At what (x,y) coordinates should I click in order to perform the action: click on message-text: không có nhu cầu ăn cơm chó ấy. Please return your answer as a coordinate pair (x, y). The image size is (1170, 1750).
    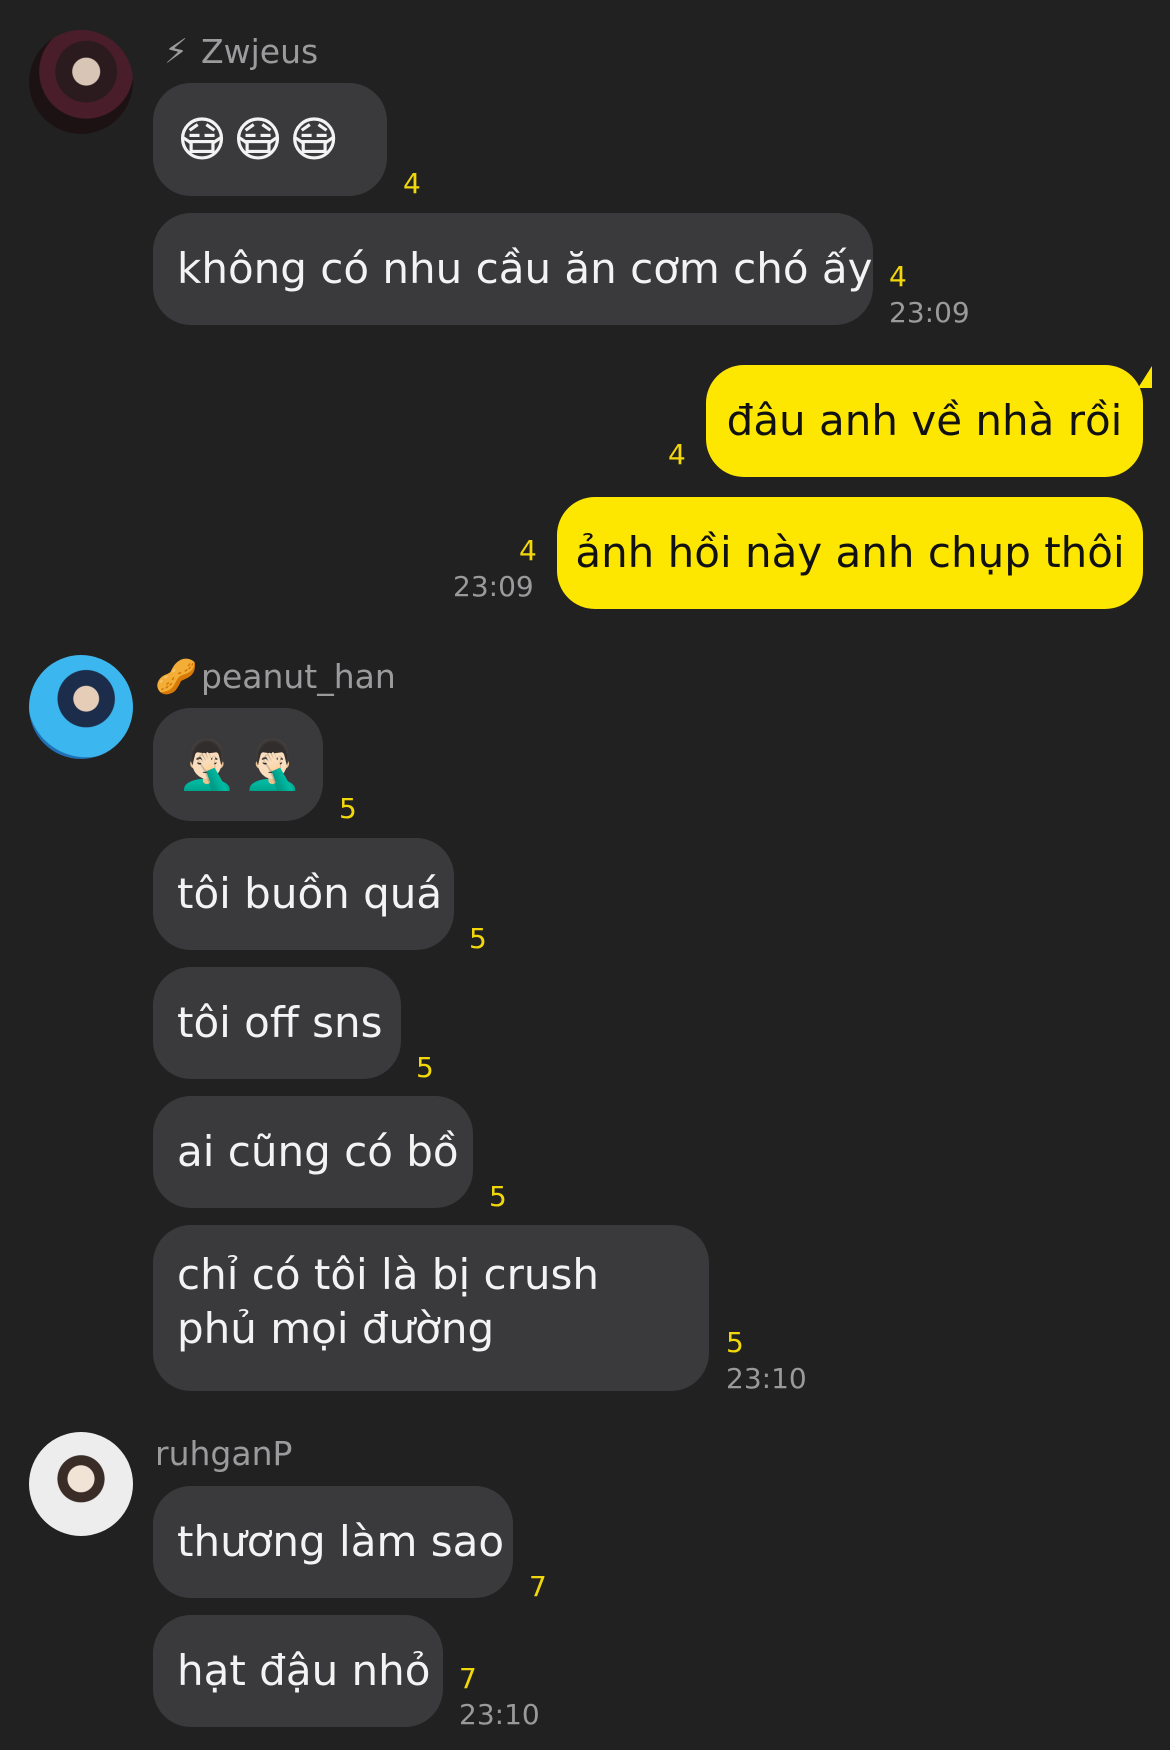
    Looking at the image, I should click on (525, 268).